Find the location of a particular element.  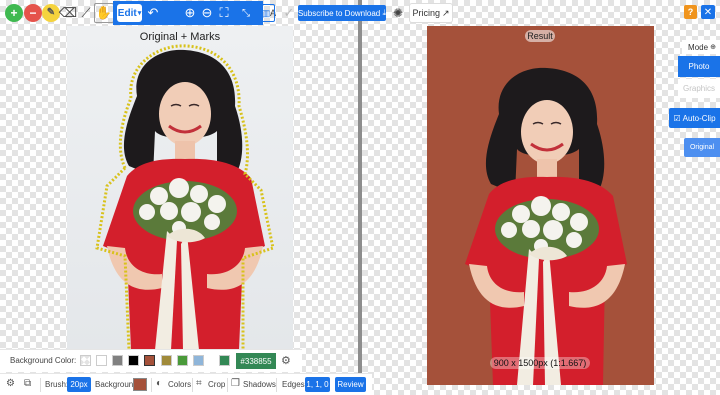

mode-graphics-button: Graphics is located at coordinates (699, 88).